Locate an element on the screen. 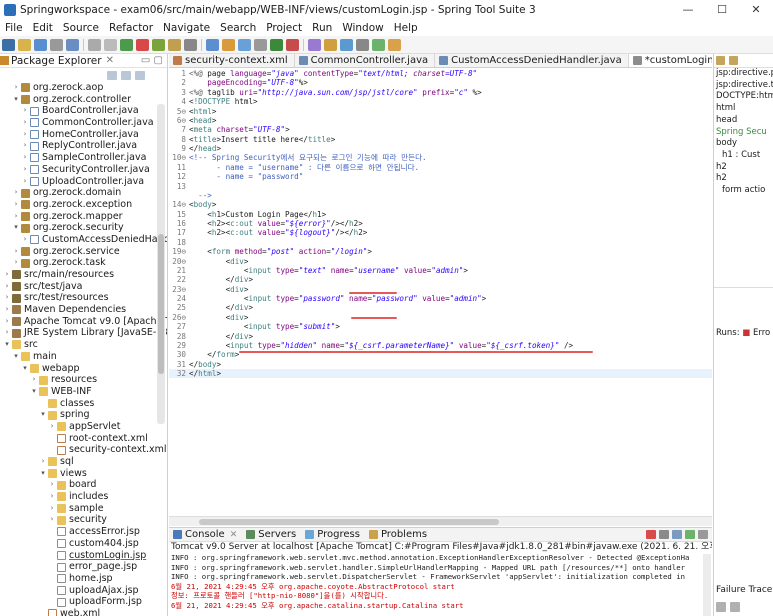  package-explorer-title: Package Explorer is located at coordinates (56, 61).